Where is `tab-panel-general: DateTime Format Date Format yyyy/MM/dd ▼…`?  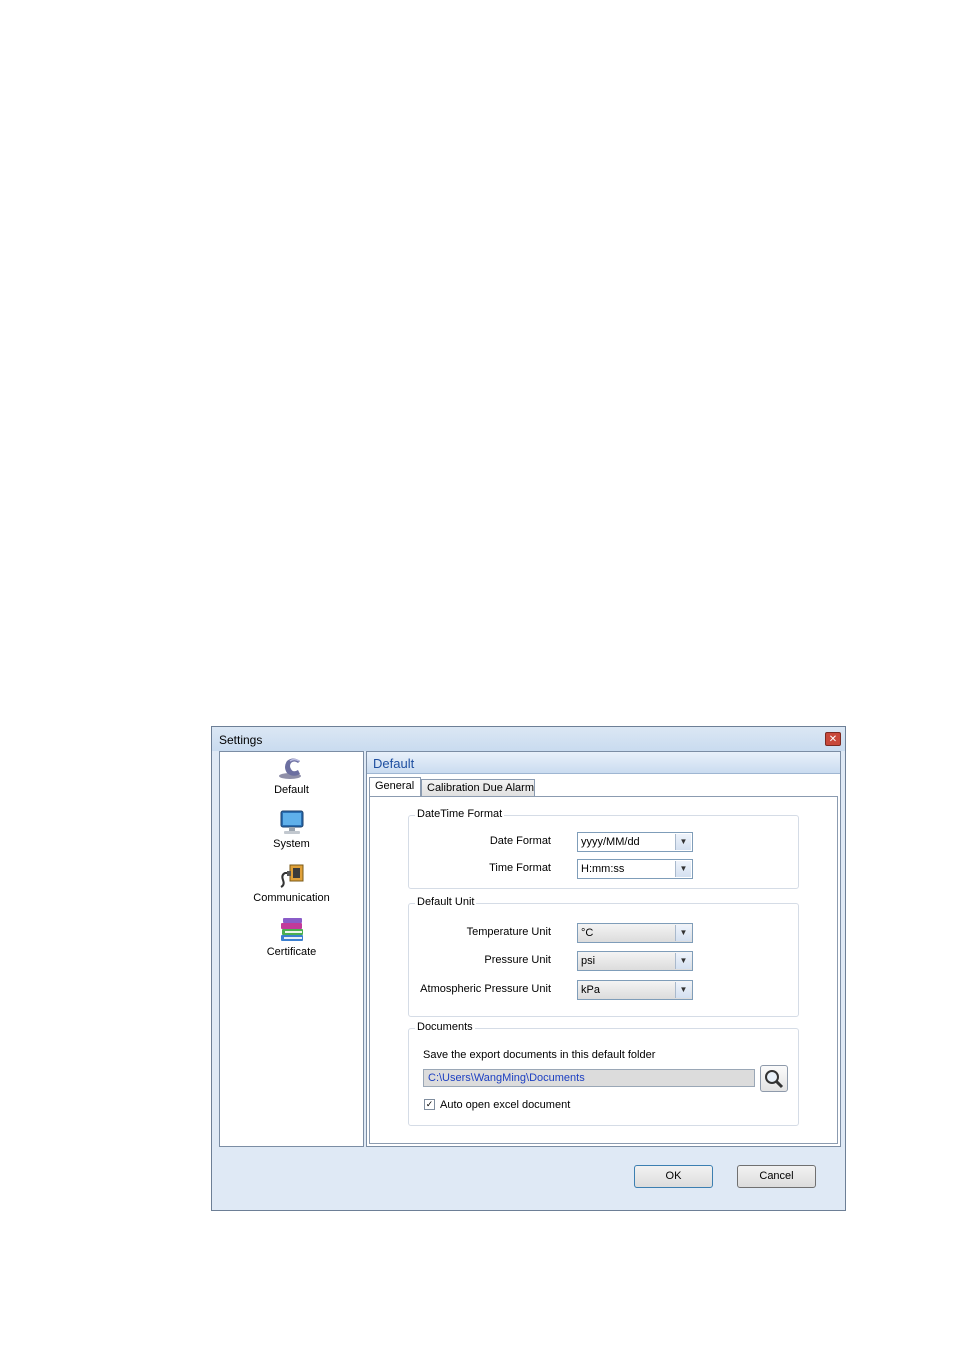 tab-panel-general: DateTime Format Date Format yyyy/MM/dd ▼… is located at coordinates (603, 970).